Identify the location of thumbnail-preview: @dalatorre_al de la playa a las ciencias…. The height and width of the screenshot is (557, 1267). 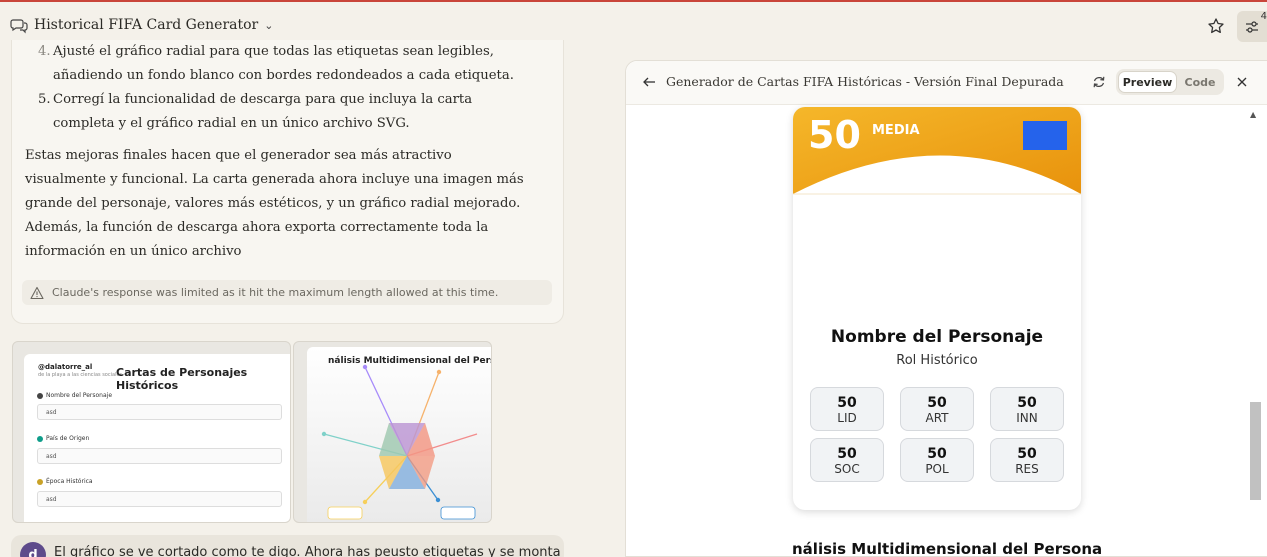
(157, 438).